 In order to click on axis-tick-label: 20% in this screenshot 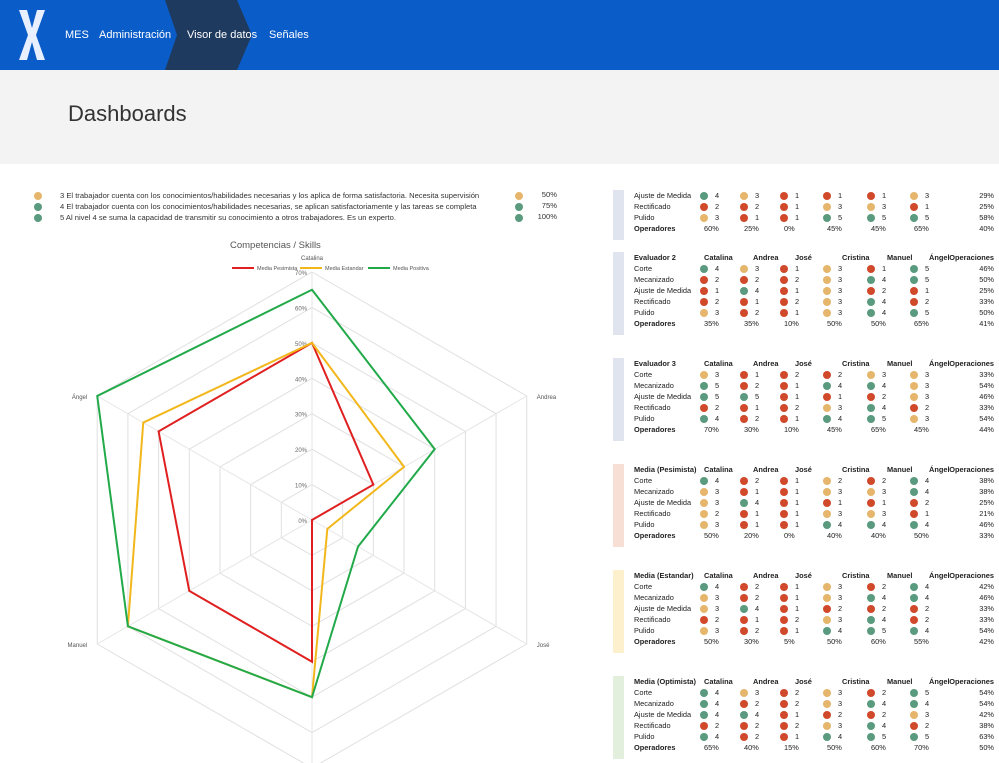, I will do `click(301, 451)`.